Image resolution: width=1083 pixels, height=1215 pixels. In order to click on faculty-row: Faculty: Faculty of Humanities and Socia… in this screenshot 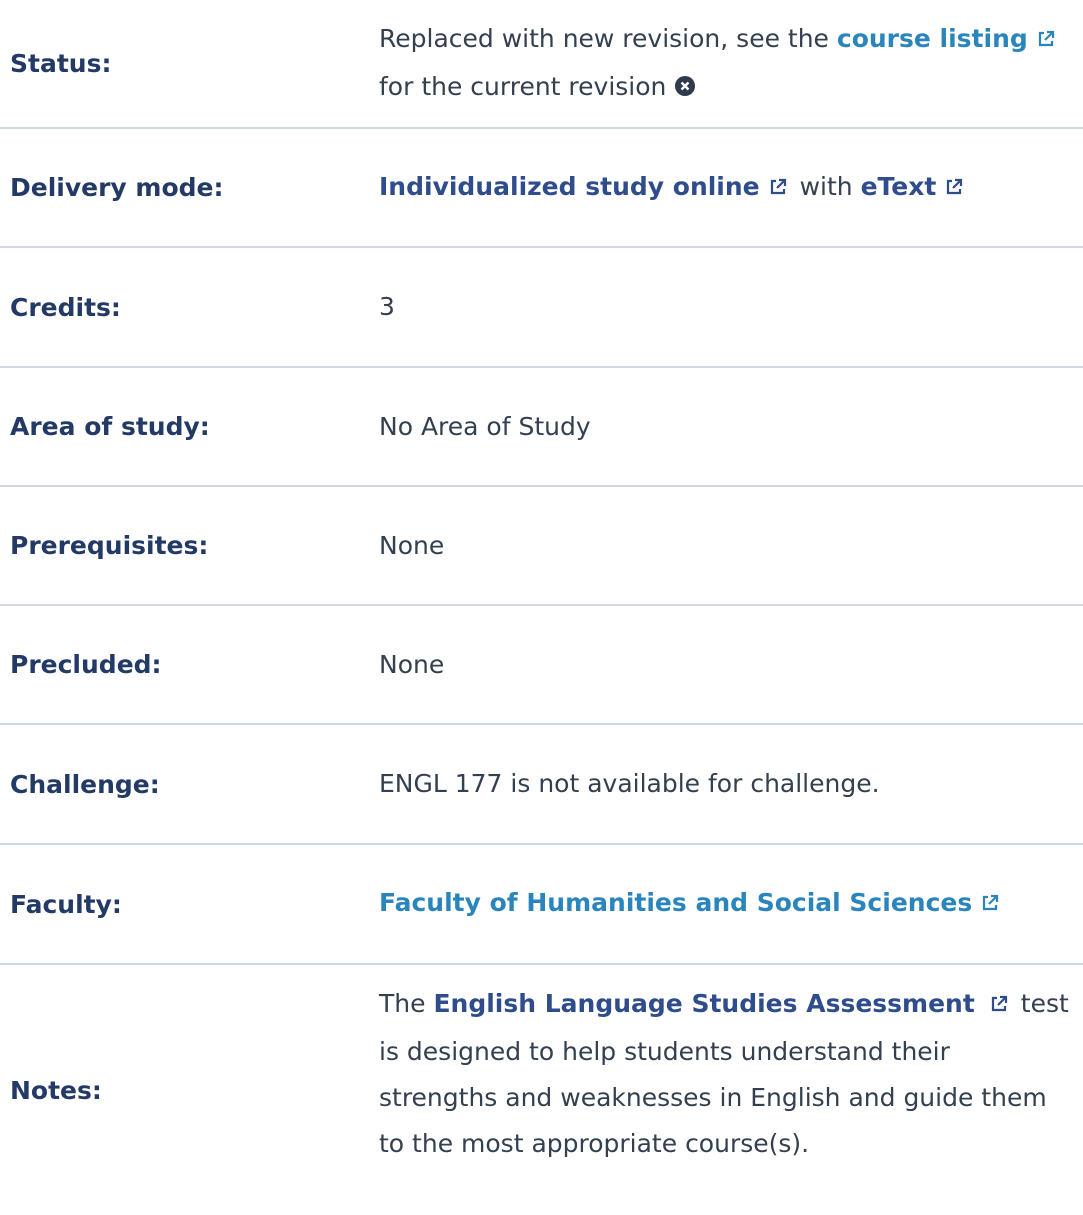, I will do `click(541, 905)`.